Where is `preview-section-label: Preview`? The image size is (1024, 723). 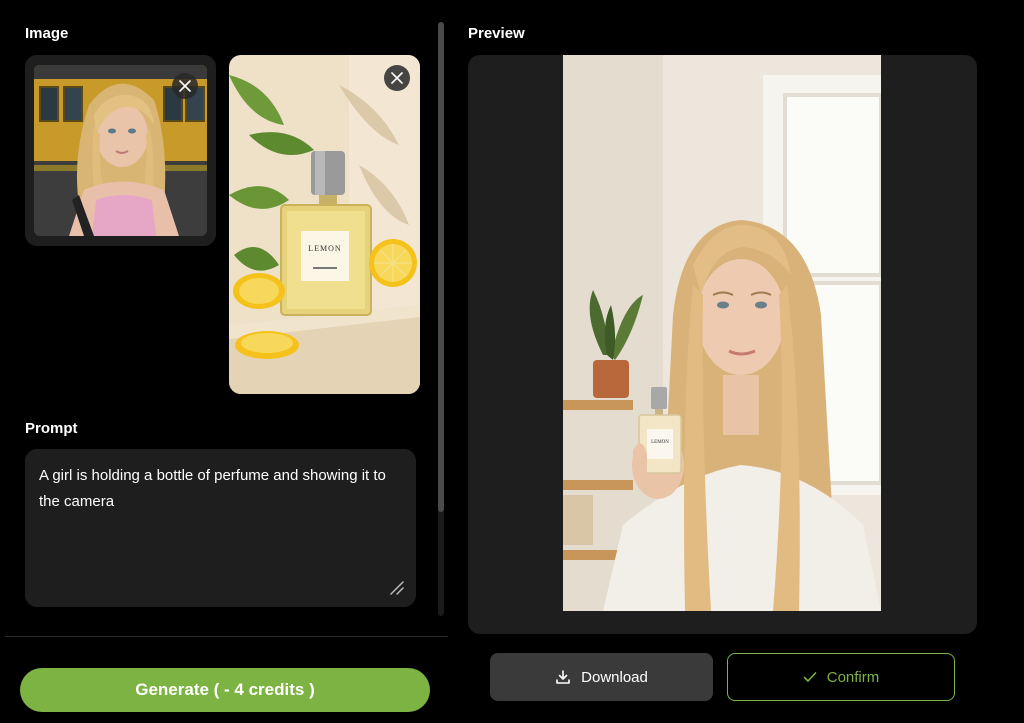 preview-section-label: Preview is located at coordinates (496, 33).